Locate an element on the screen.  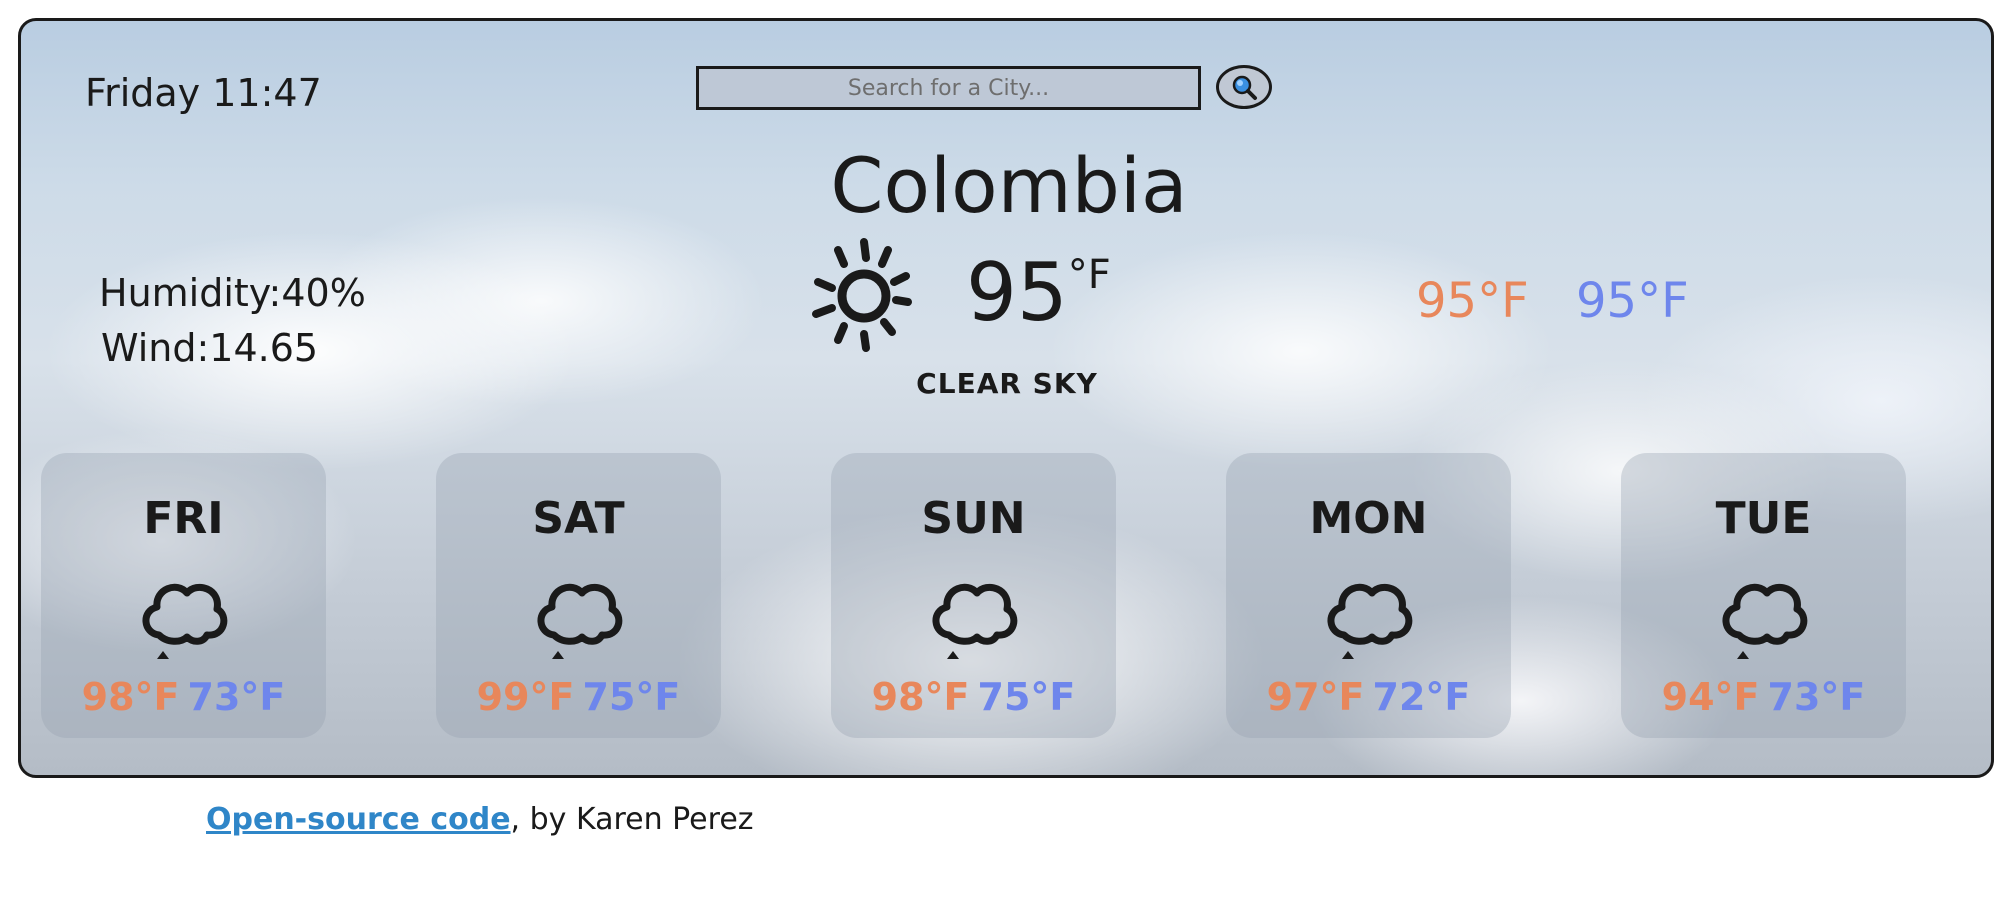
forecast-card-fri: FRI 98°F 73°F is located at coordinates (183, 595).